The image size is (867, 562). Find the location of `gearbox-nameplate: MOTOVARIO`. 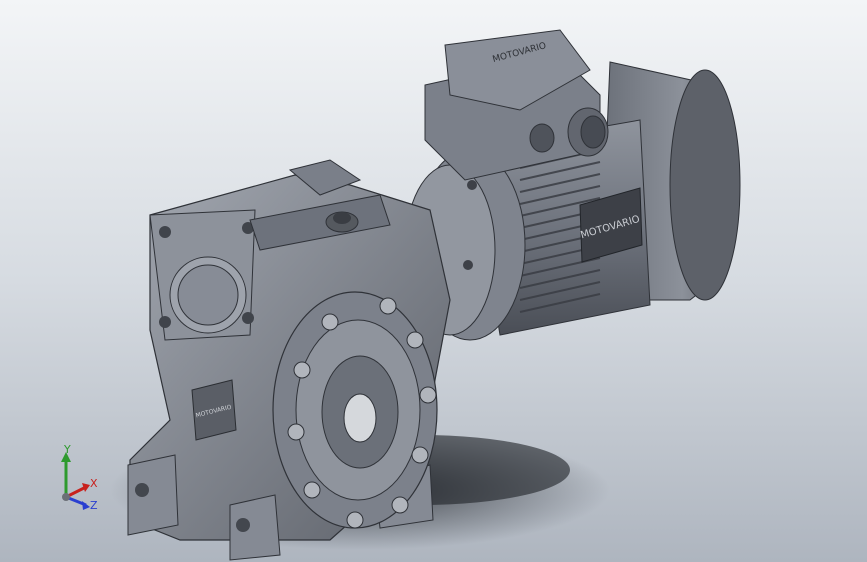

gearbox-nameplate: MOTOVARIO is located at coordinates (214, 410).